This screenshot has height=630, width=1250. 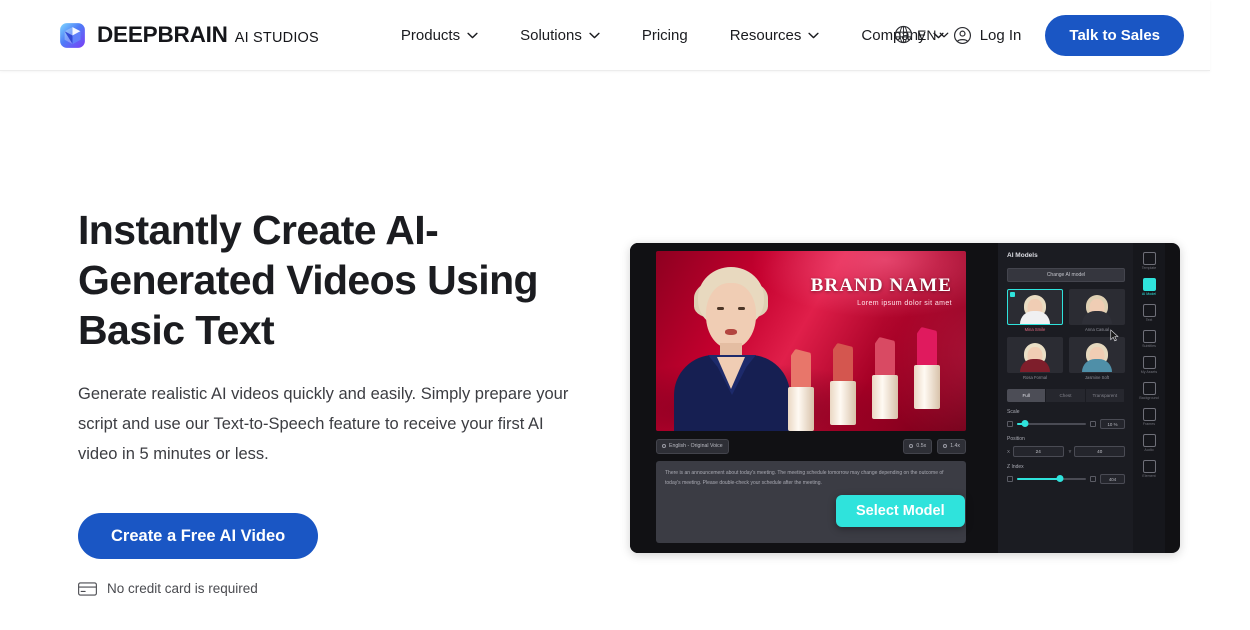 I want to click on user-circle-icon, so click(x=962, y=35).